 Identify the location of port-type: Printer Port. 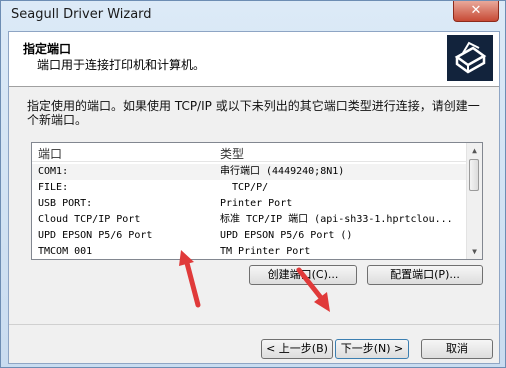
(256, 203).